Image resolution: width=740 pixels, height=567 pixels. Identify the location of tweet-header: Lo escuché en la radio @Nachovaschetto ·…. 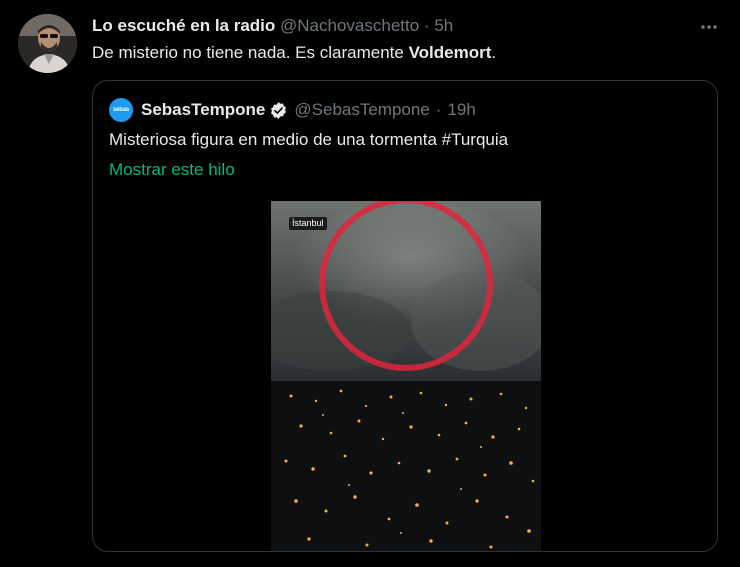
(272, 26).